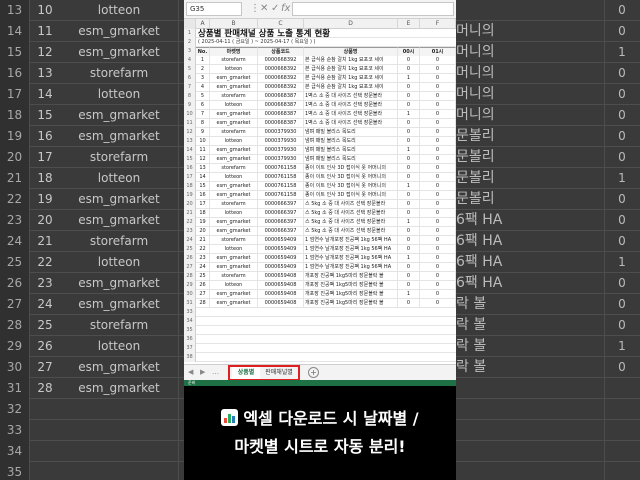 This screenshot has height=480, width=640. What do you see at coordinates (351, 24) in the screenshot?
I see `column-header: D` at bounding box center [351, 24].